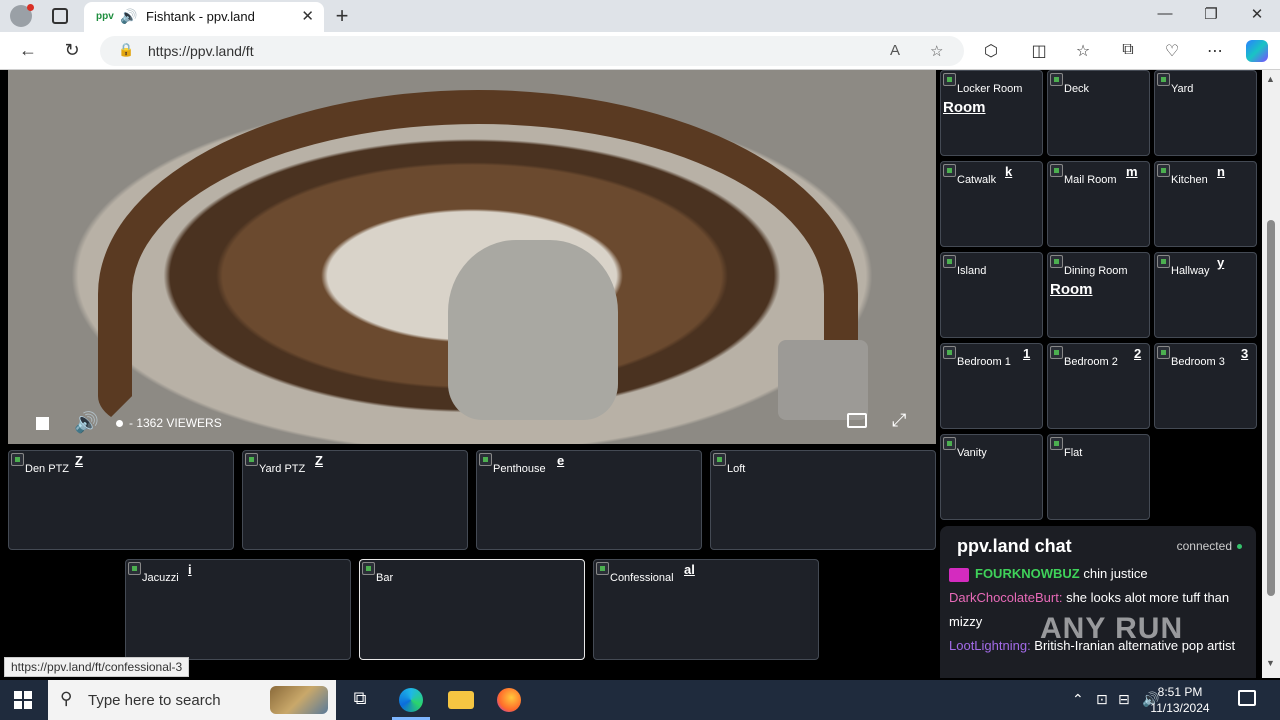  I want to click on chat-text: chin justice, so click(1115, 573).